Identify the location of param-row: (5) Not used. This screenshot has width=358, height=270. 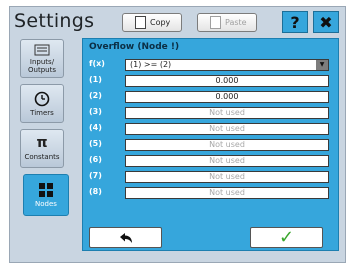
(209, 145).